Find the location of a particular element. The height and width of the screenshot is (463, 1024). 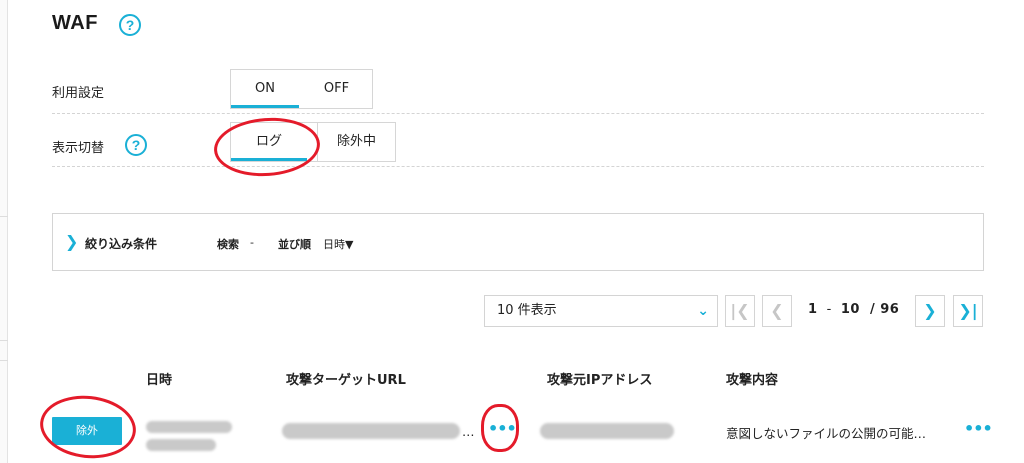

first-page-button: |❮ is located at coordinates (740, 311).